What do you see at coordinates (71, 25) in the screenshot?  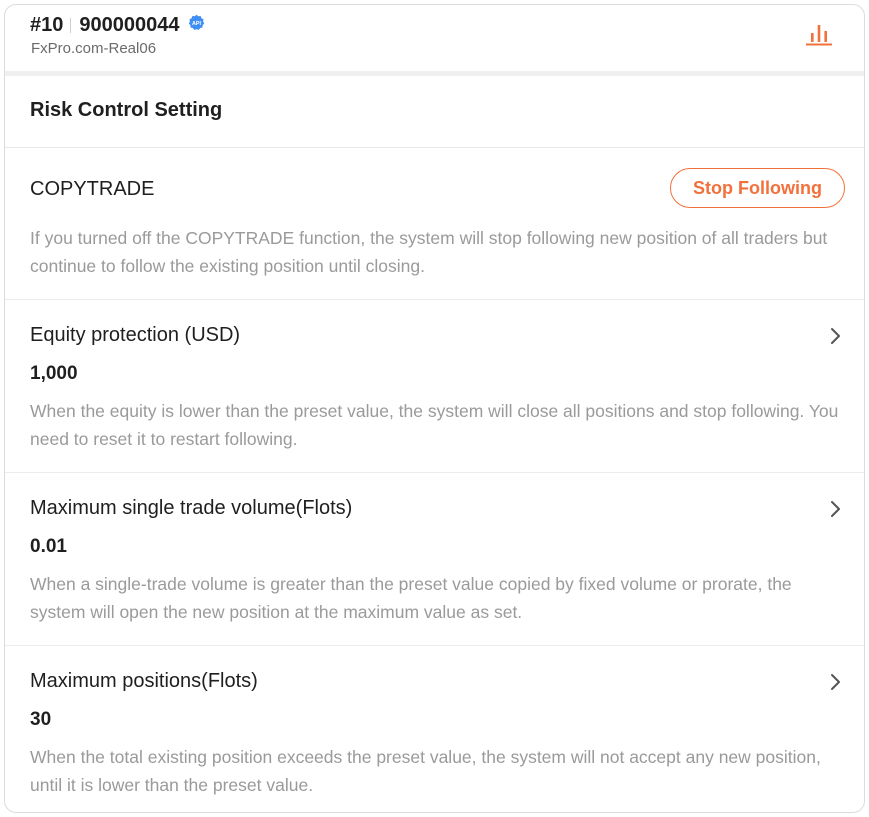 I see `account-divider` at bounding box center [71, 25].